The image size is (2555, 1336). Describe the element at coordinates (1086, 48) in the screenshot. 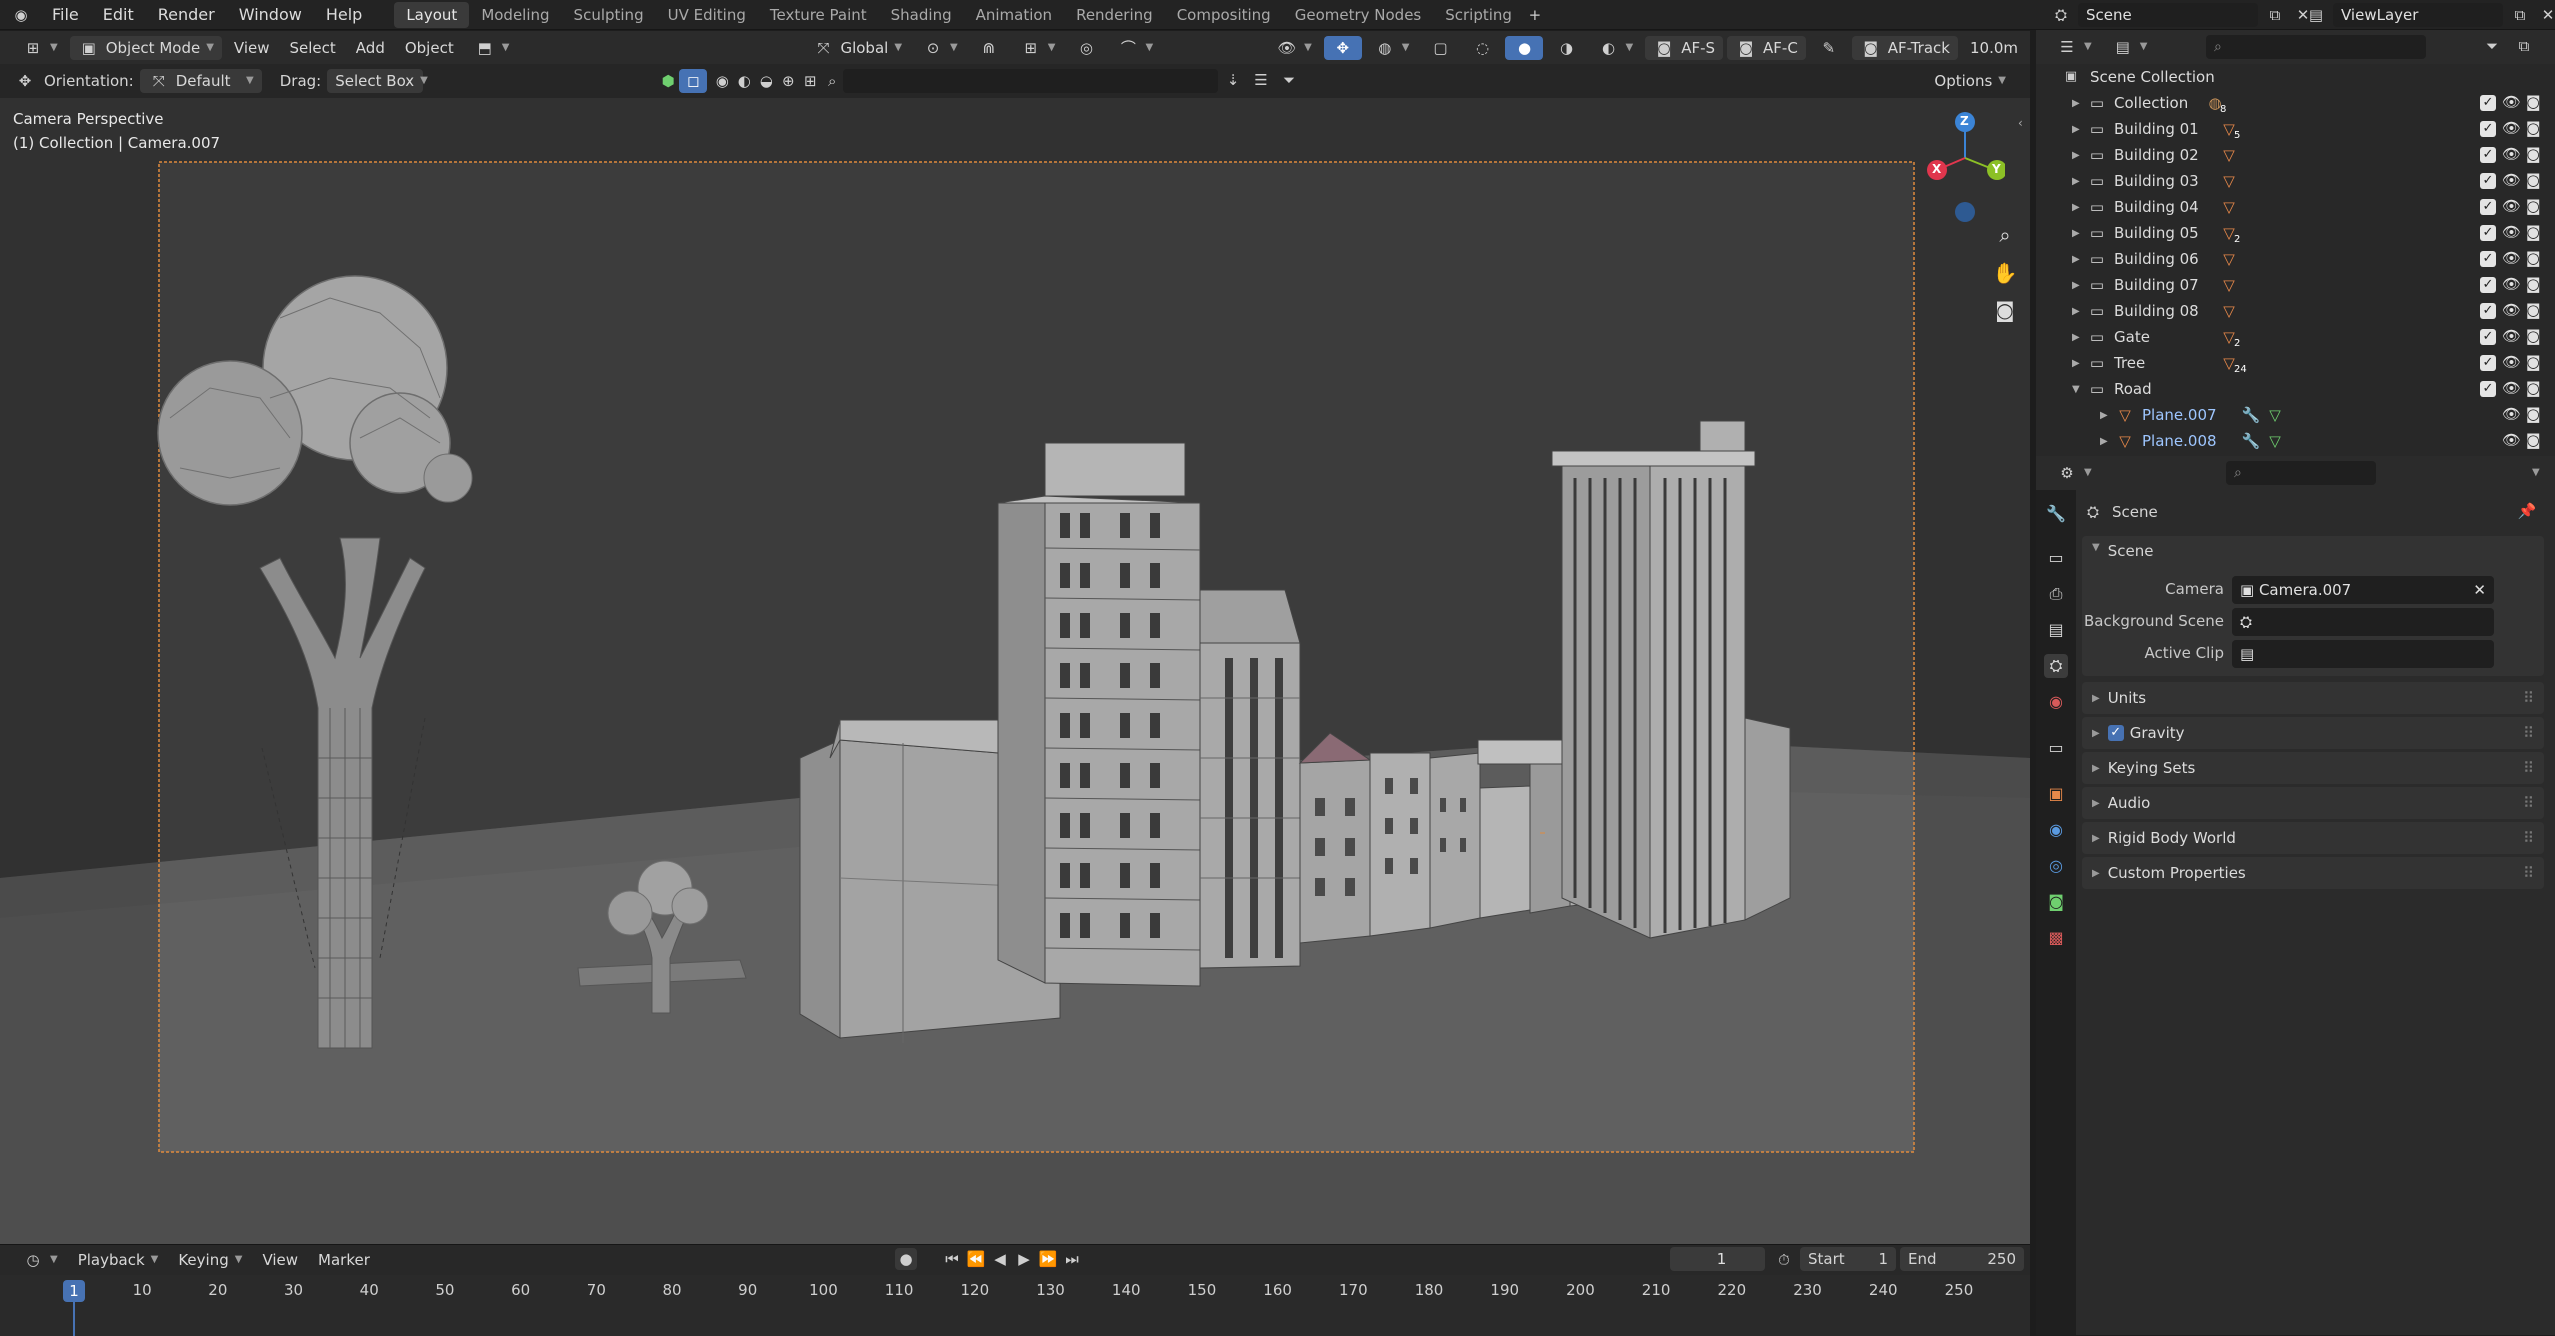

I see `proportional-toggle: ◎` at that location.